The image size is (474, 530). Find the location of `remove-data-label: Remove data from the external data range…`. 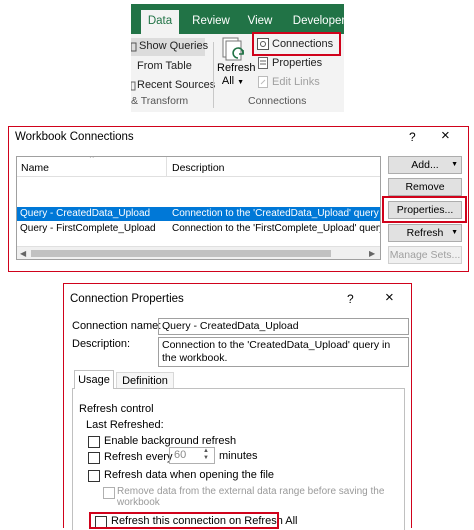

remove-data-label: Remove data from the external data range… is located at coordinates (251, 491).